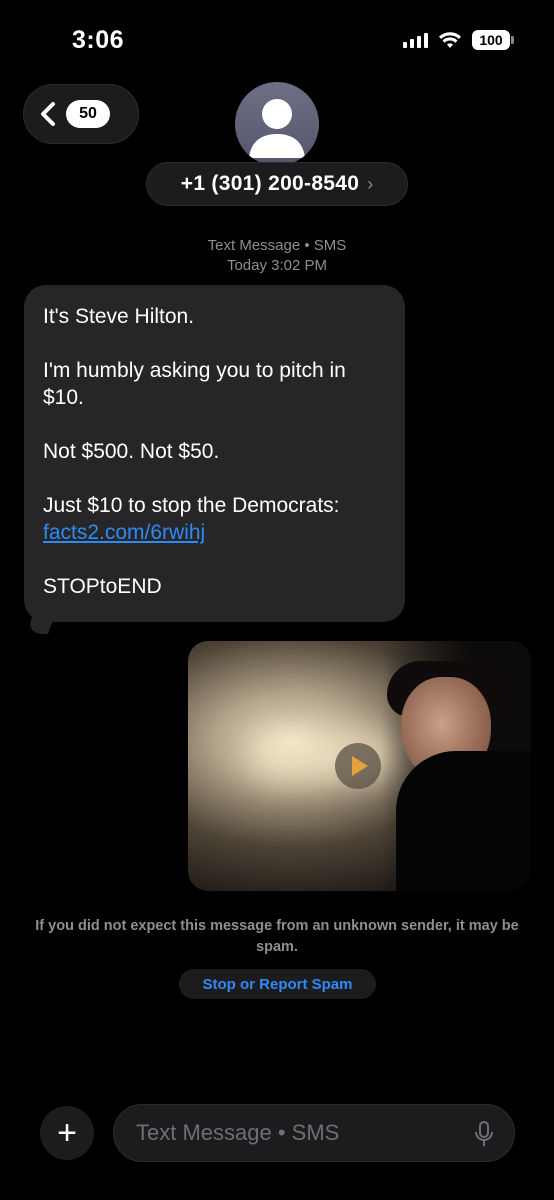 The width and height of the screenshot is (554, 1200). What do you see at coordinates (48, 114) in the screenshot?
I see `chevron-left-icon` at bounding box center [48, 114].